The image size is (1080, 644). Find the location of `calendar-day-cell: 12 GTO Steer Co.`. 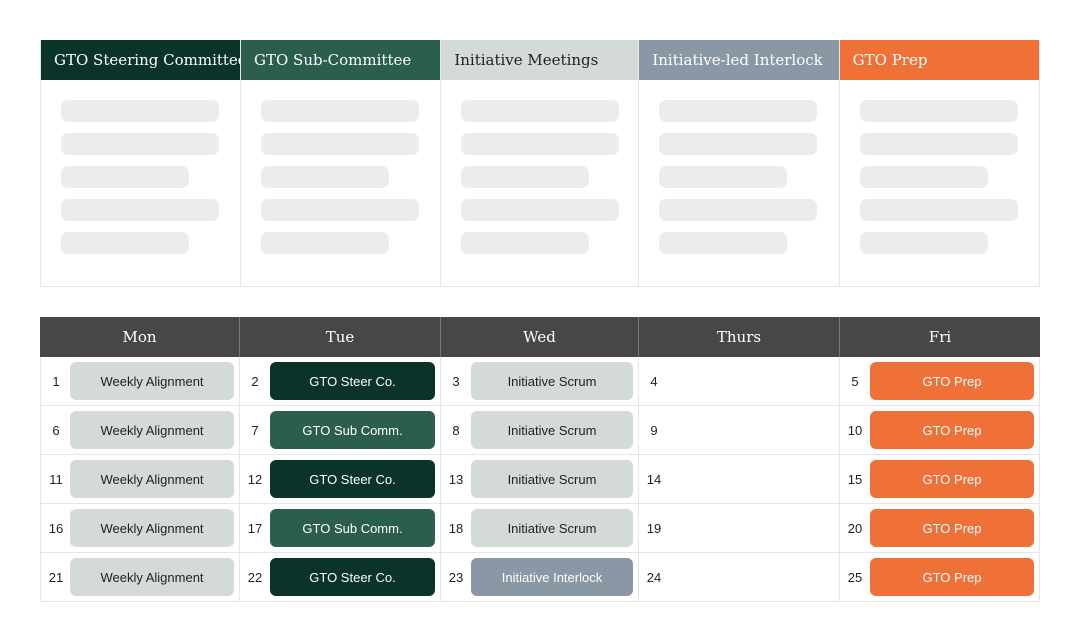

calendar-day-cell: 12 GTO Steer Co. is located at coordinates (340, 479).